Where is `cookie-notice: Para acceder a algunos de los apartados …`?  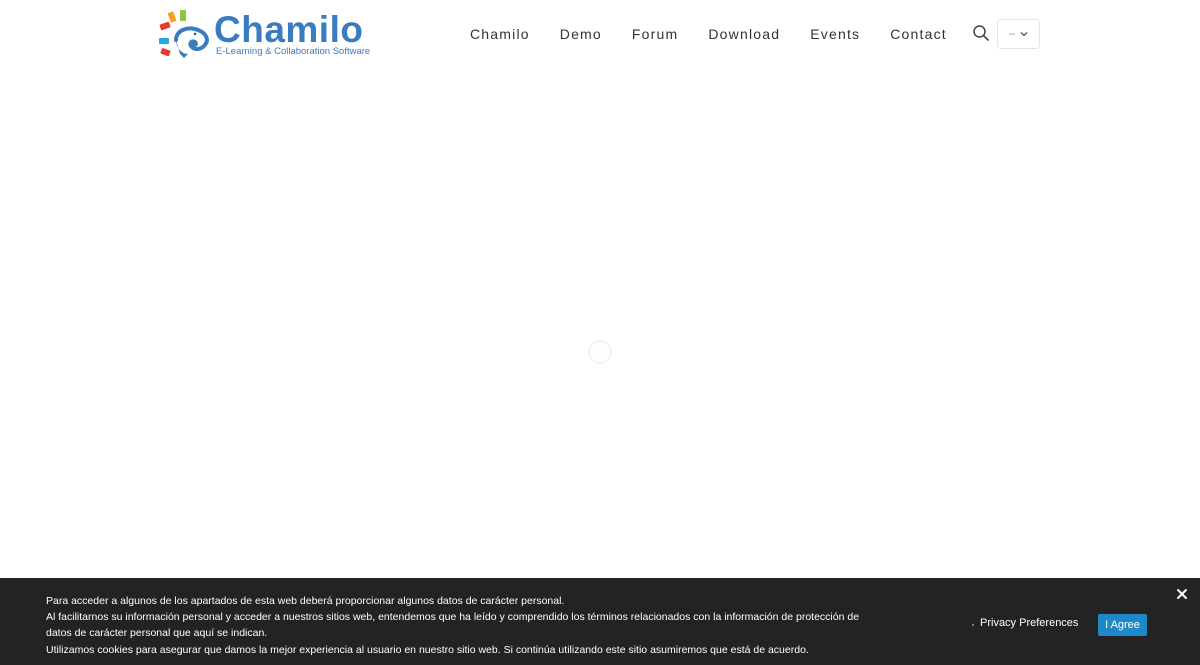
cookie-notice: Para acceder a algunos de los apartados … is located at coordinates (600, 621).